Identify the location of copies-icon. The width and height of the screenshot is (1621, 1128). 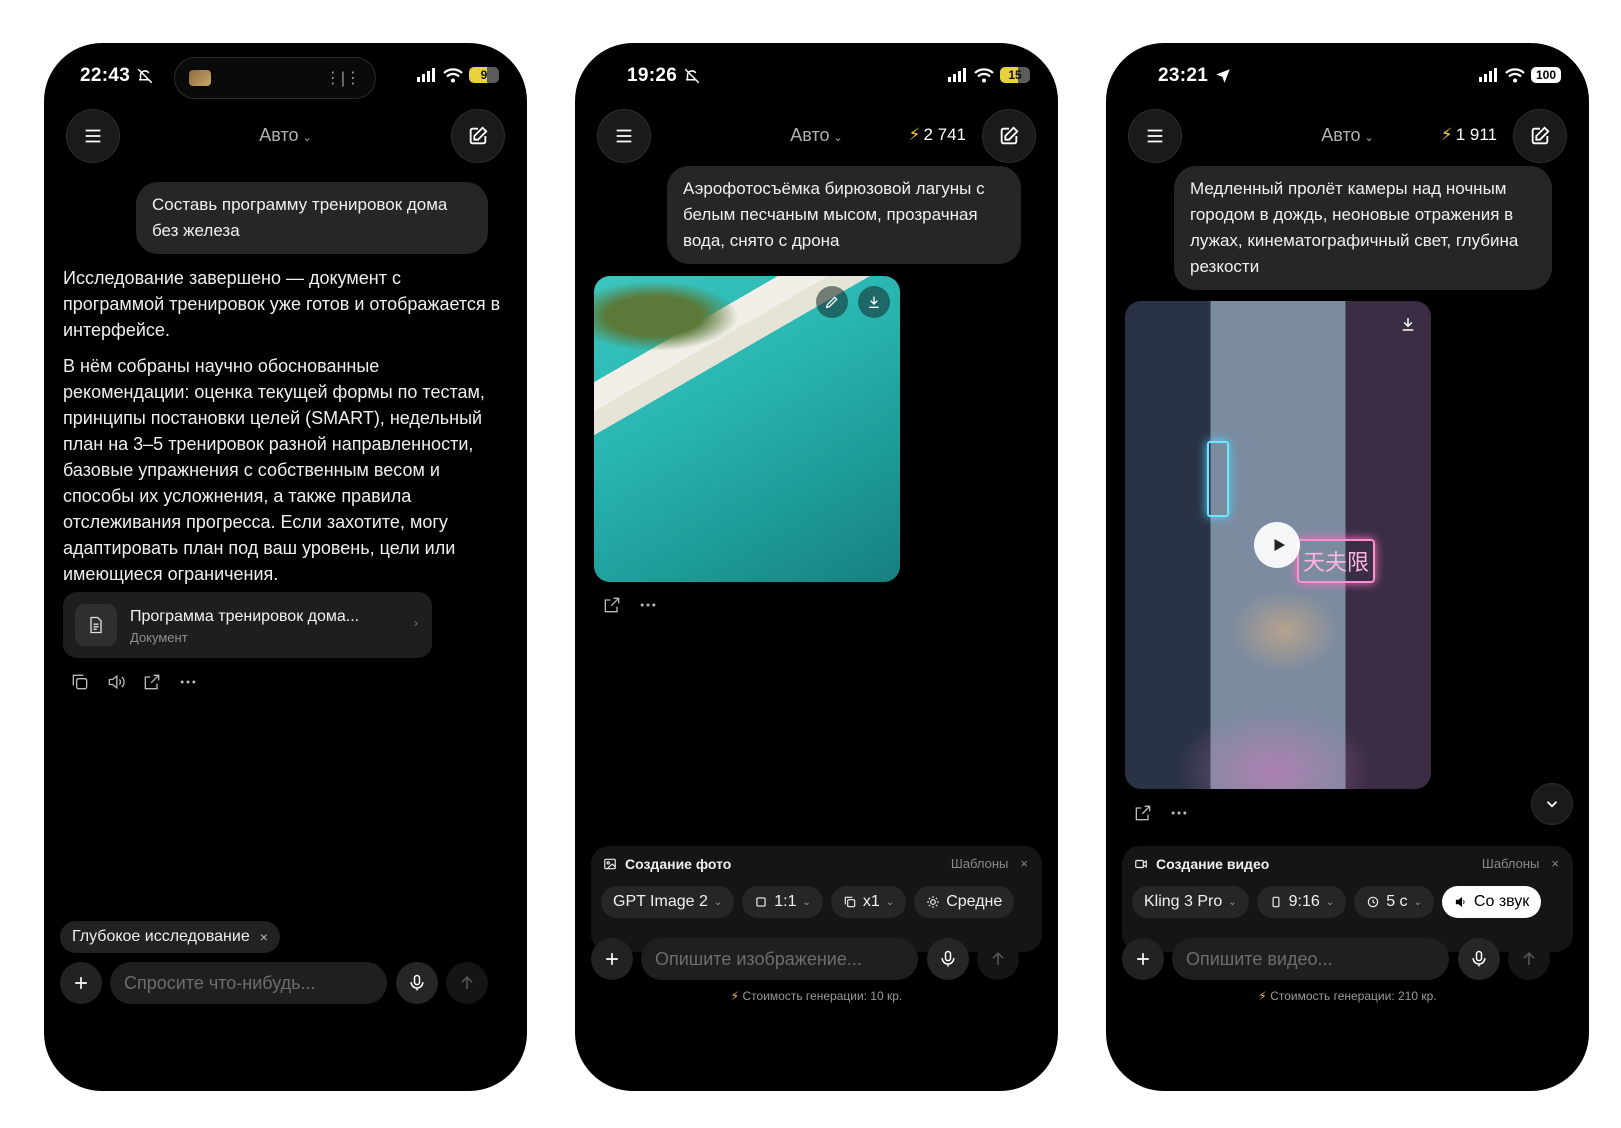
(850, 902).